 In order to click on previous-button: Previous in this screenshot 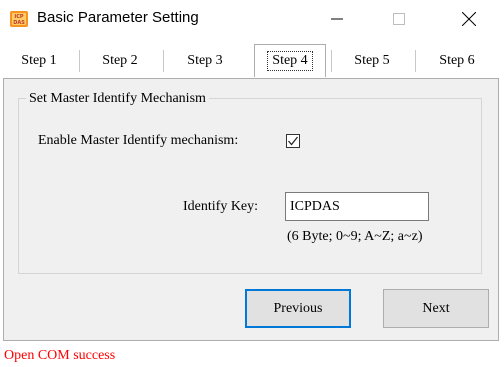, I will do `click(298, 308)`.